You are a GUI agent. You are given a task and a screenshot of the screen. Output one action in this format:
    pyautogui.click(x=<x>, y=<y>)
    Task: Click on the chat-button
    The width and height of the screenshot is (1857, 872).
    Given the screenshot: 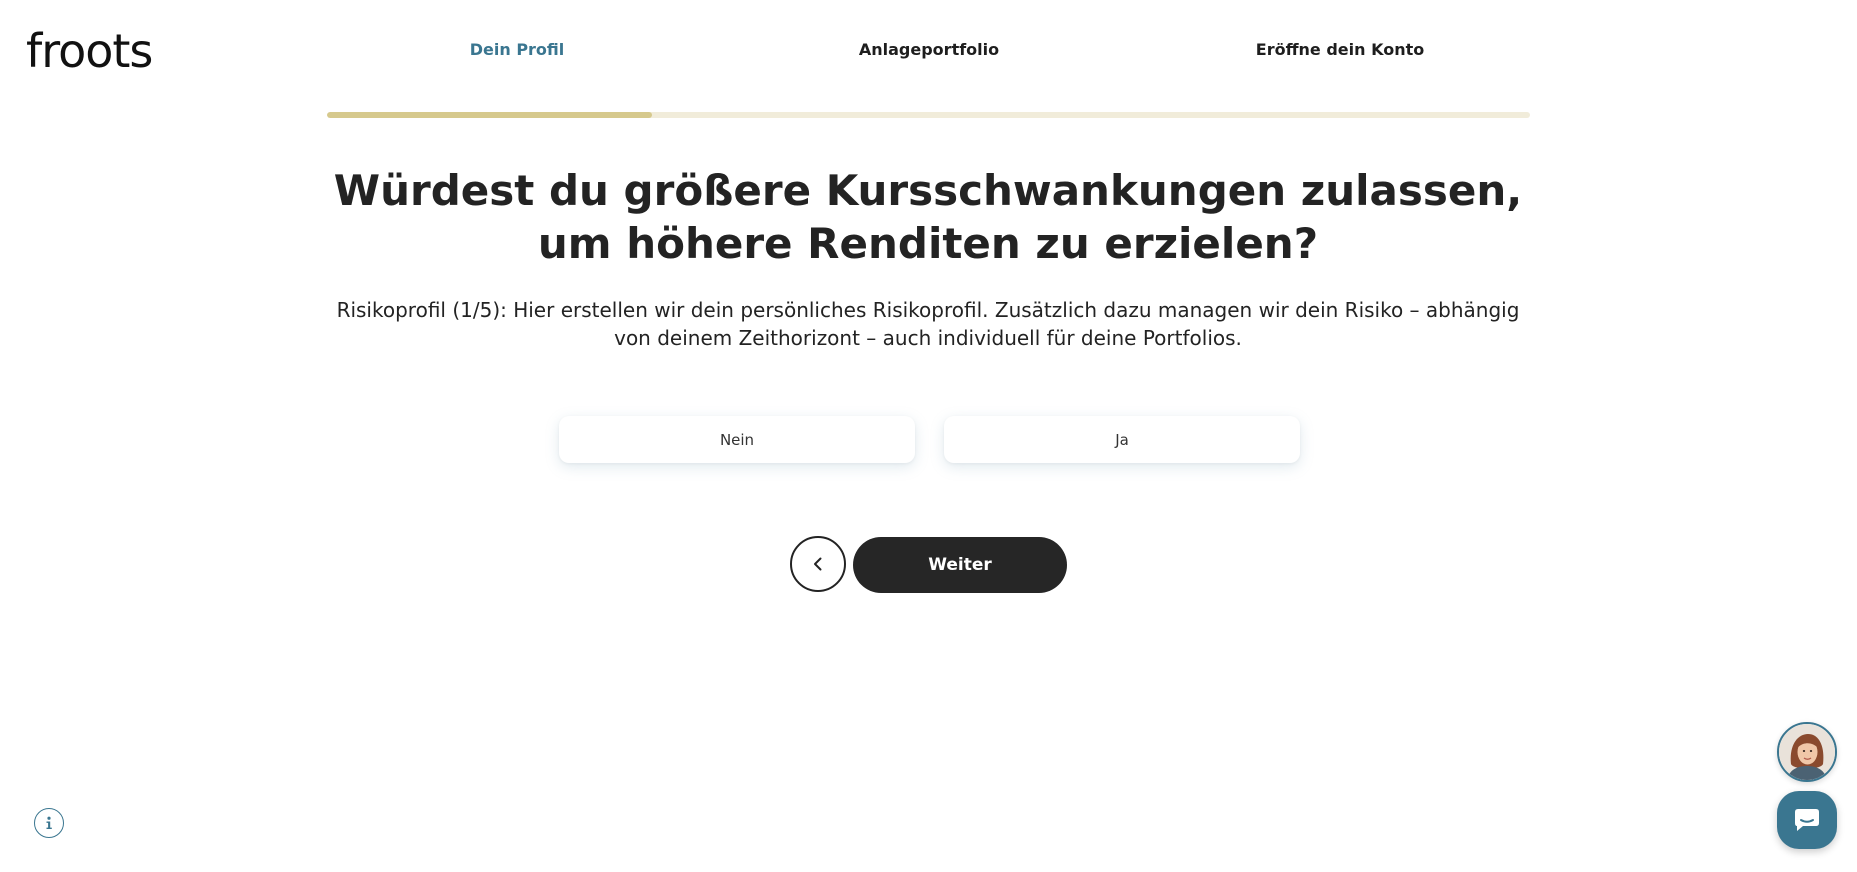 What is the action you would take?
    pyautogui.click(x=1807, y=820)
    